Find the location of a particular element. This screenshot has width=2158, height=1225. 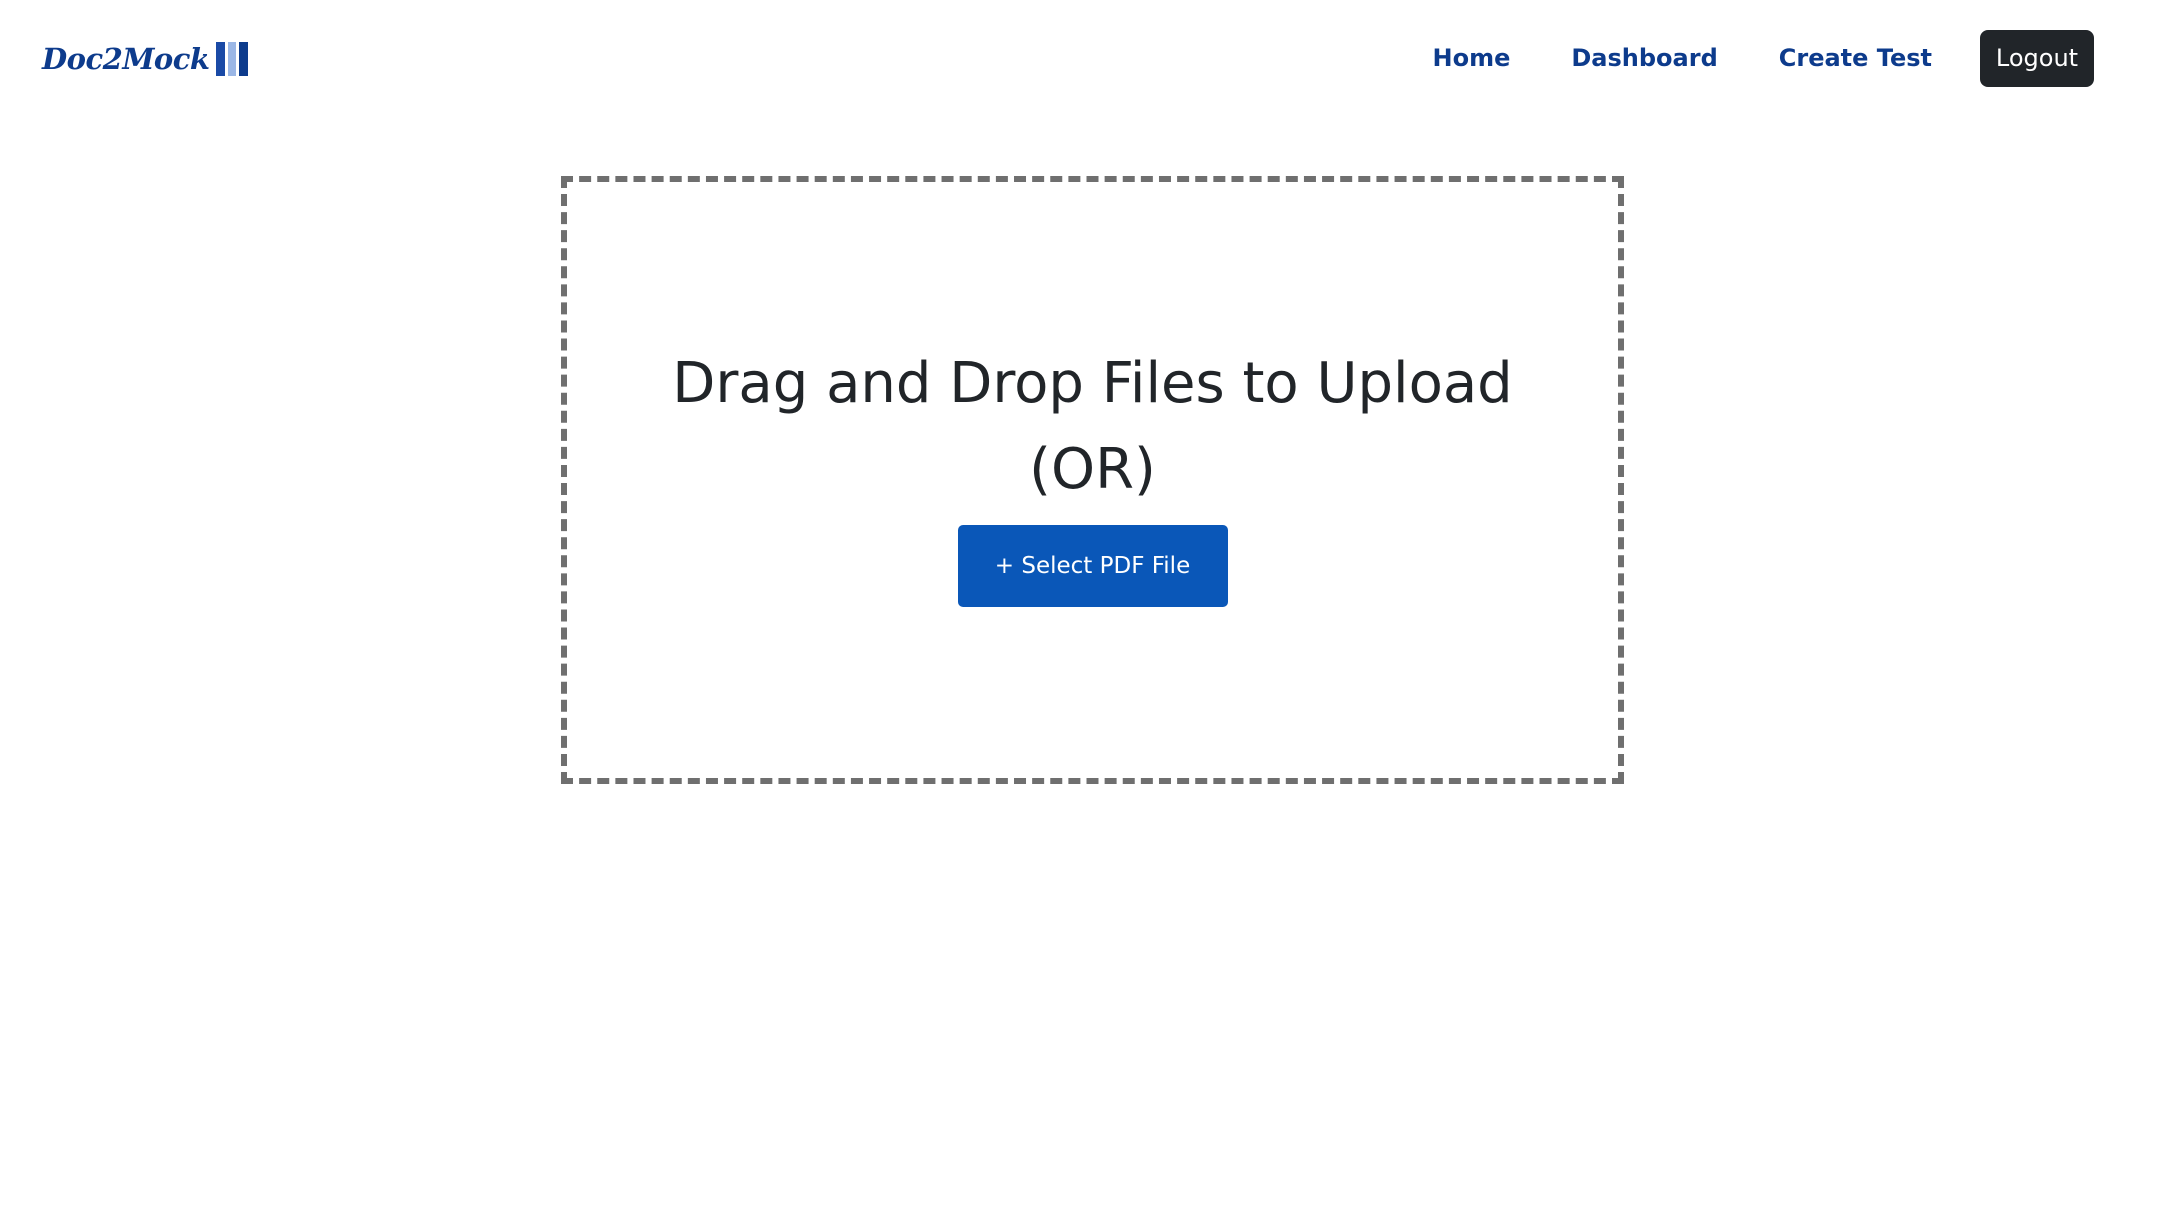

drop-heading-line2: (OR) is located at coordinates (1092, 469).